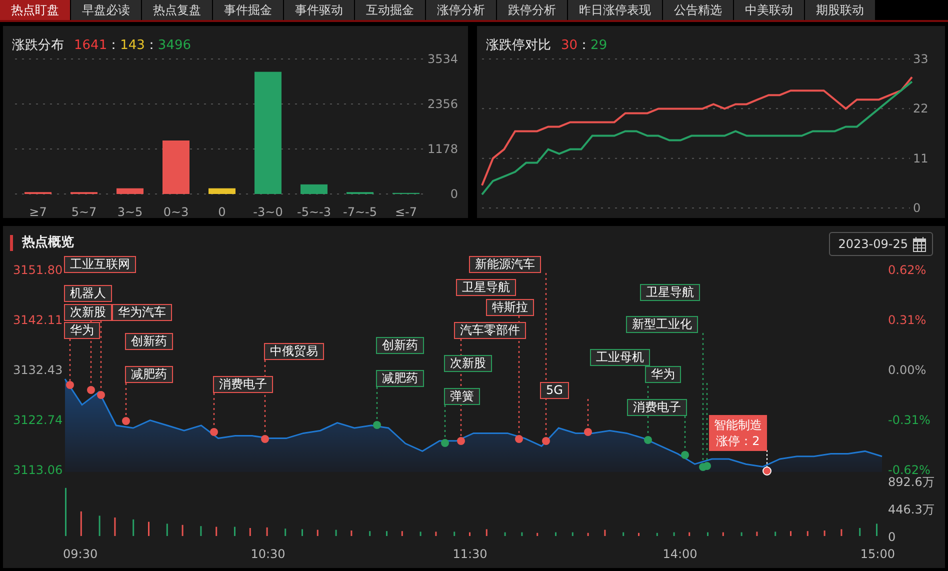  What do you see at coordinates (38, 270) in the screenshot?
I see `price-label: 3151.80` at bounding box center [38, 270].